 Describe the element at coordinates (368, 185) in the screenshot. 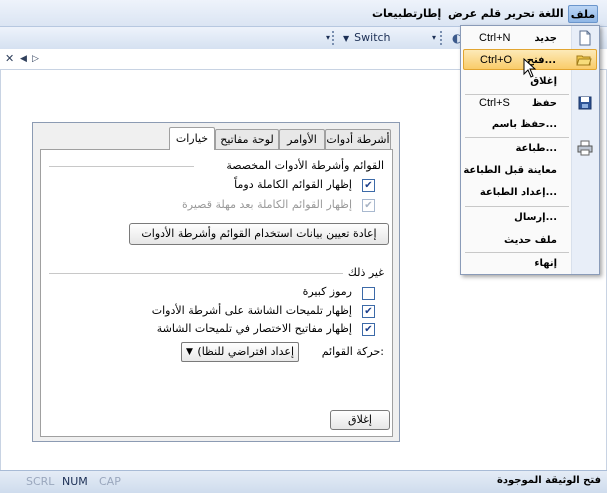

I see `always-full-menus-checkbox: ✔` at that location.